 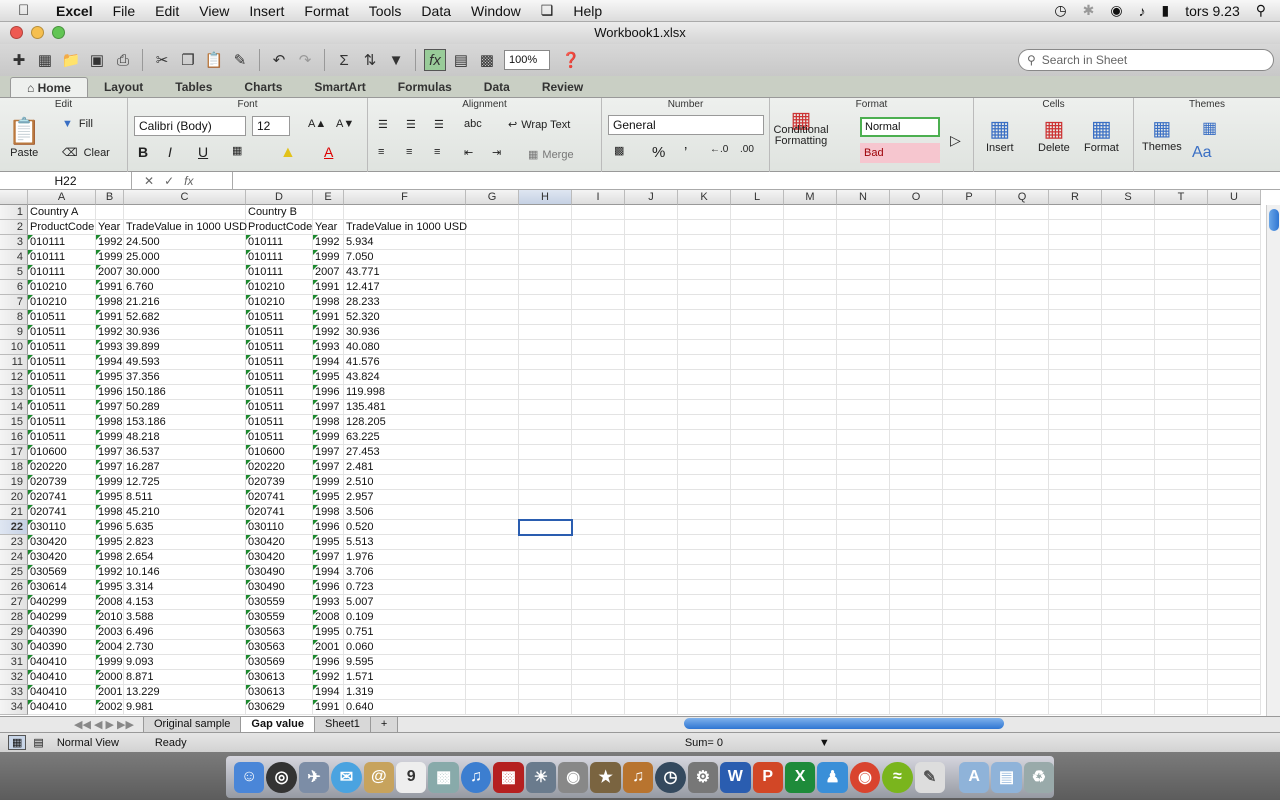 I want to click on launchpad-icon: ✈, so click(x=314, y=777).